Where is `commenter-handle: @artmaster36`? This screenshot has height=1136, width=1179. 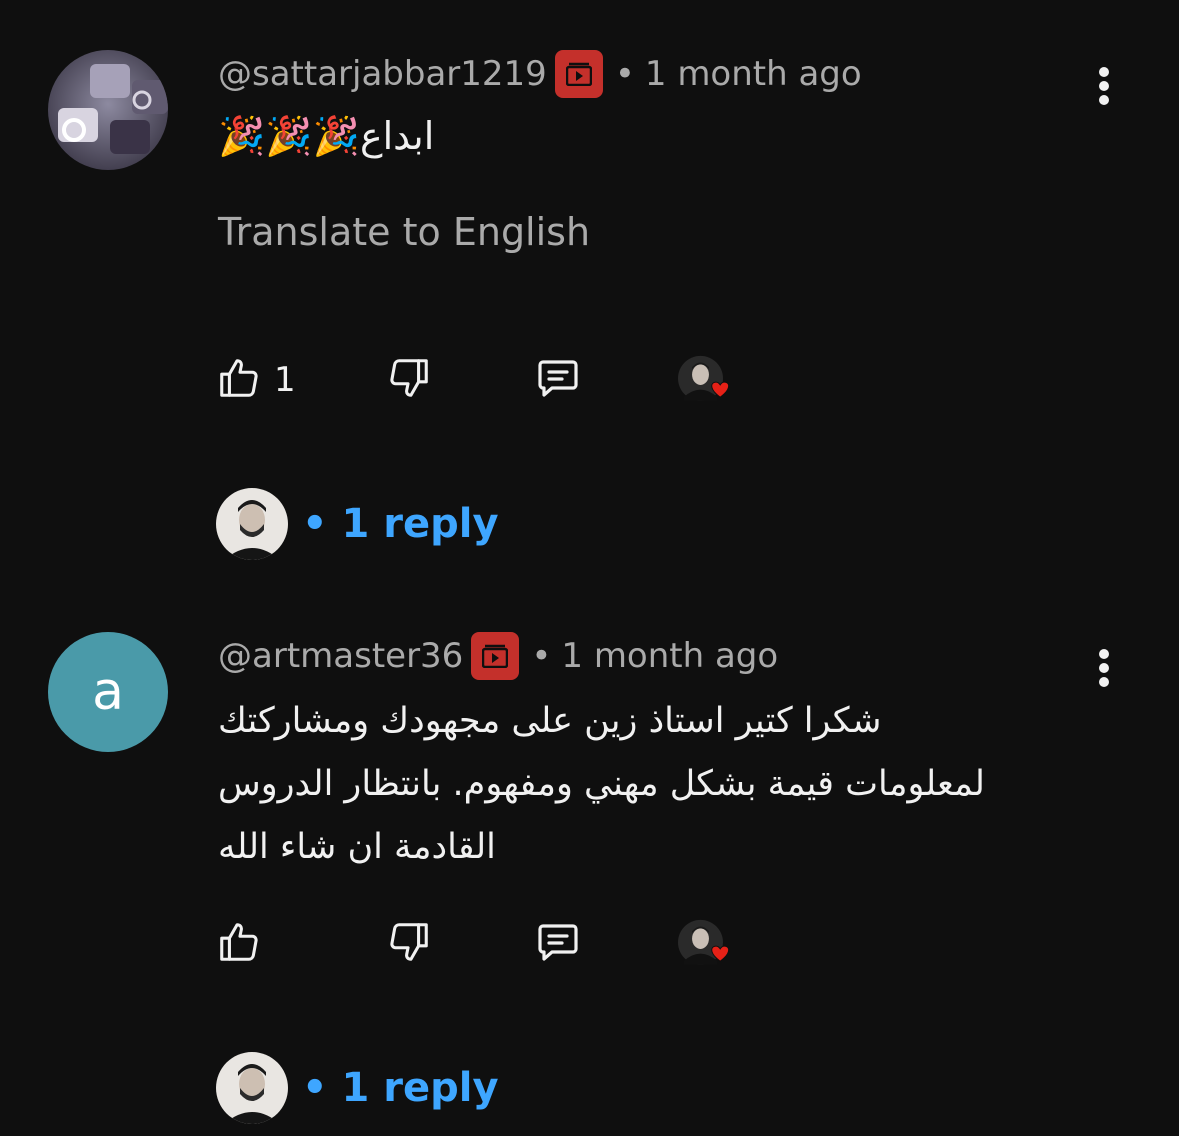 commenter-handle: @artmaster36 is located at coordinates (340, 656).